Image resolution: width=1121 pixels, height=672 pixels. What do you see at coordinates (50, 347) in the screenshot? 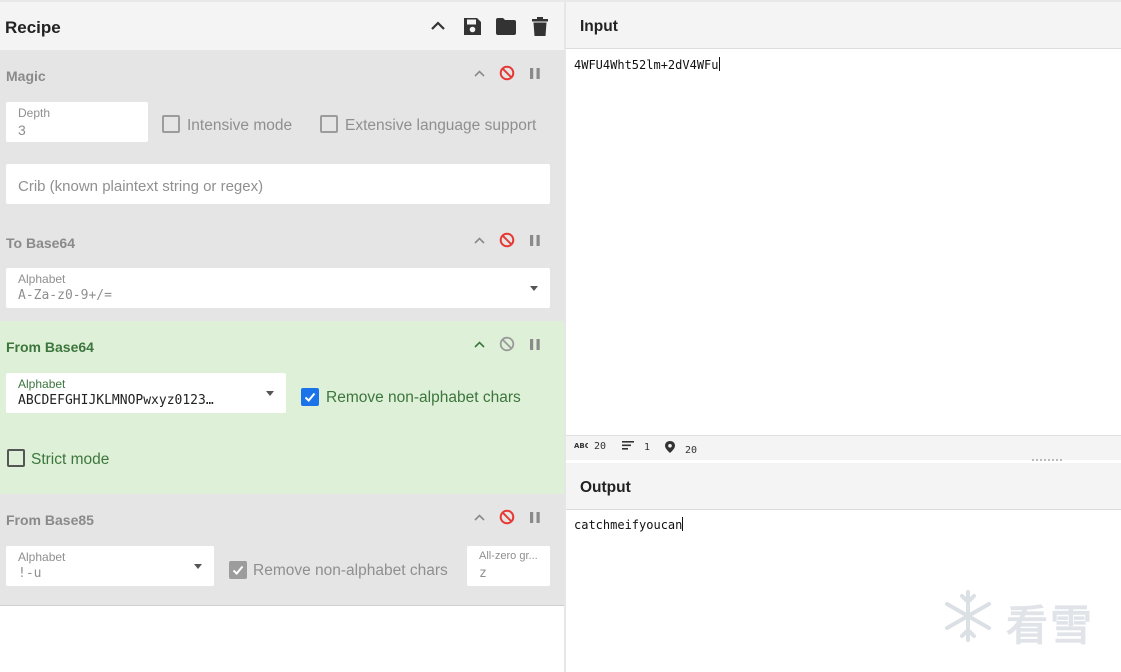
I see `op-title: From Base64` at bounding box center [50, 347].